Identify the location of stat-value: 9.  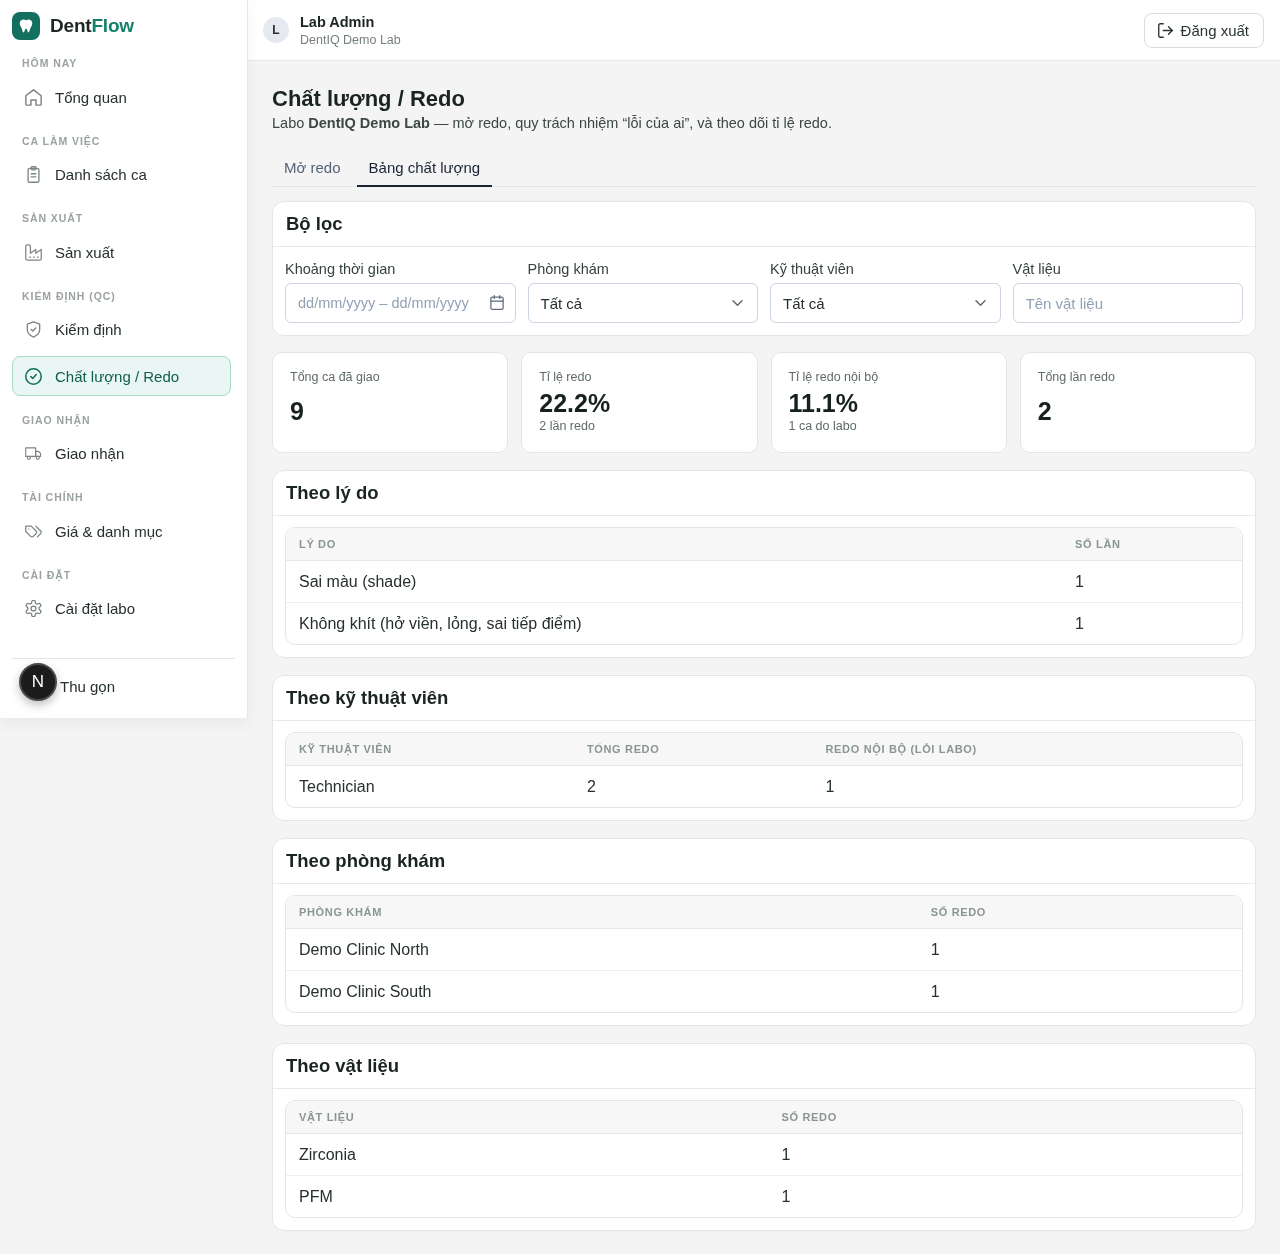
(297, 411).